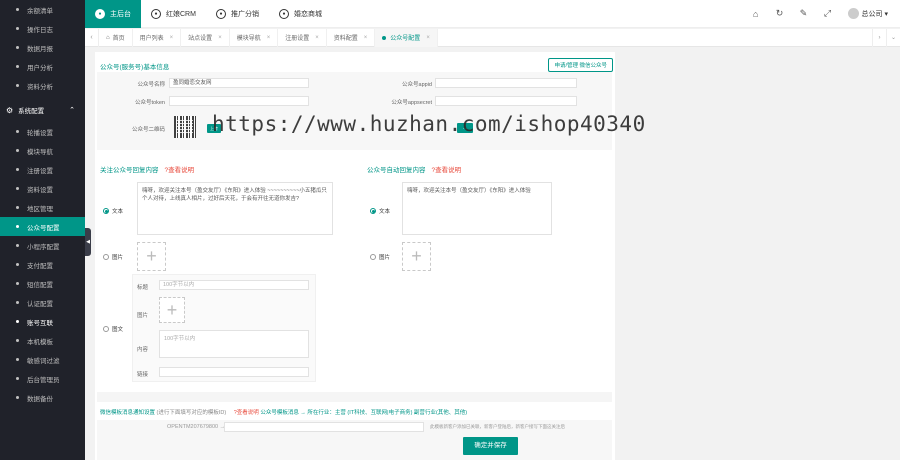 This screenshot has width=900, height=460. I want to click on article-content-input: 100字节以内, so click(234, 344).